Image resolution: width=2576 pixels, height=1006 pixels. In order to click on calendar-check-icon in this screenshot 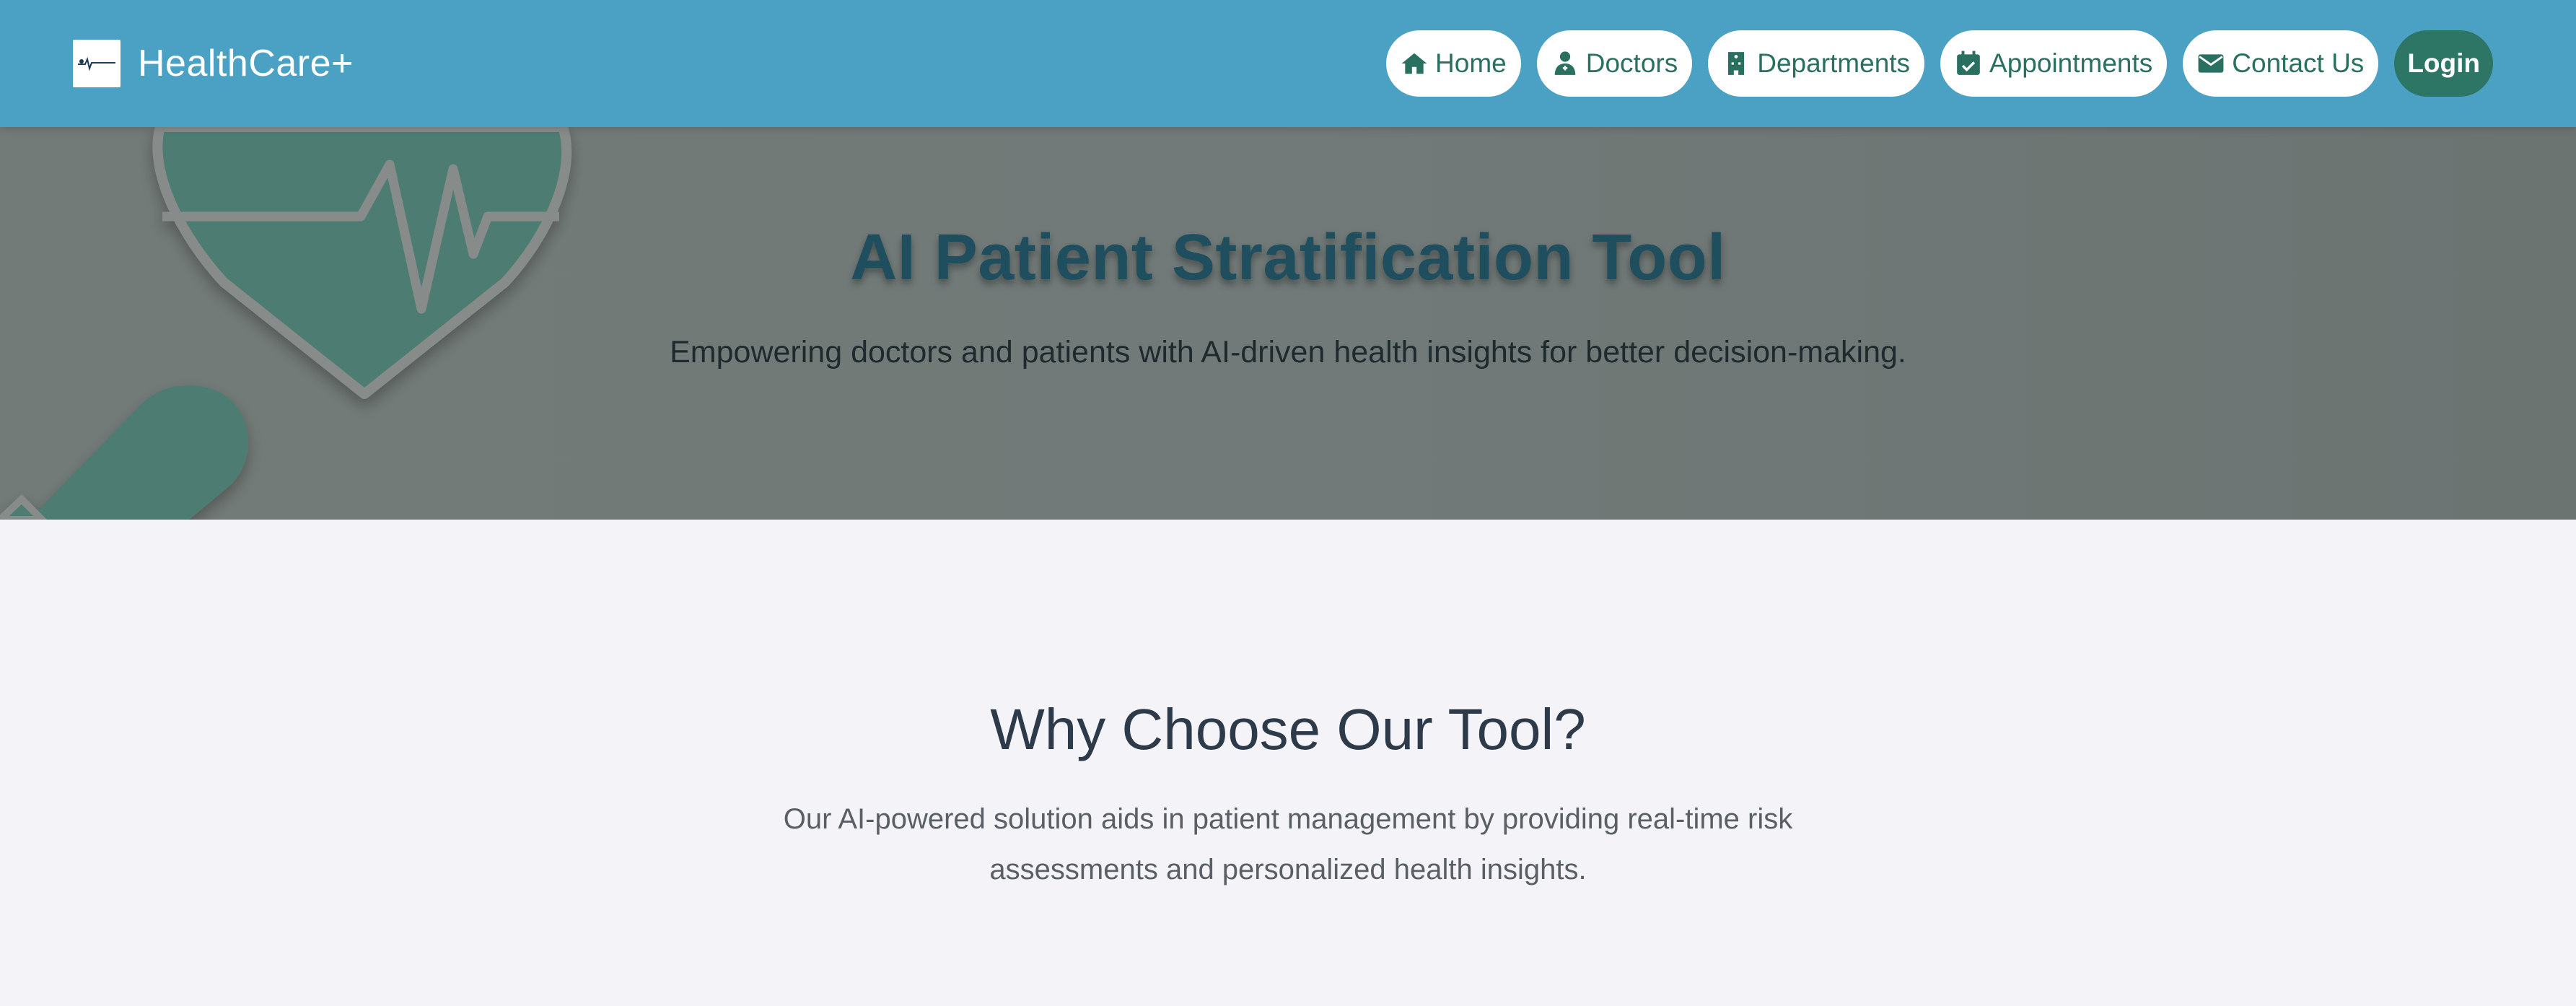, I will do `click(1969, 63)`.